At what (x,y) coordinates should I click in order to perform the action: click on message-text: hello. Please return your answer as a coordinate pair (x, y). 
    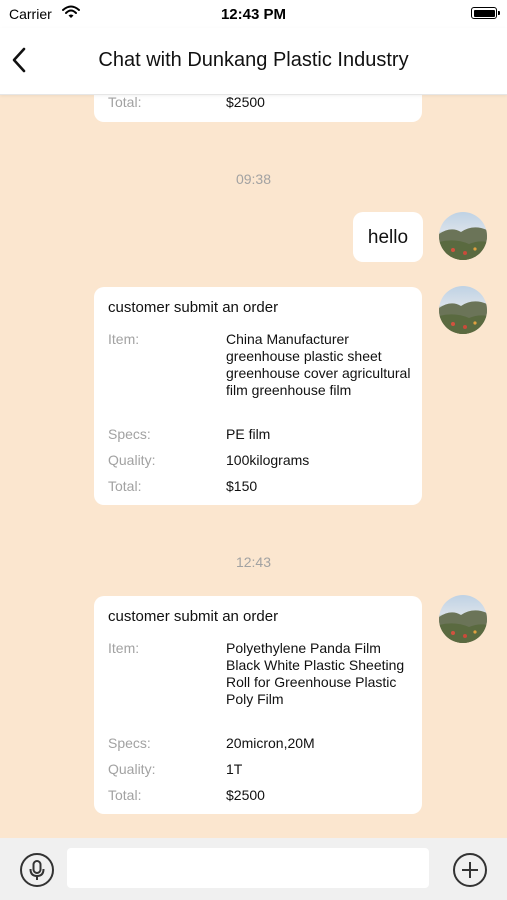
    Looking at the image, I should click on (388, 237).